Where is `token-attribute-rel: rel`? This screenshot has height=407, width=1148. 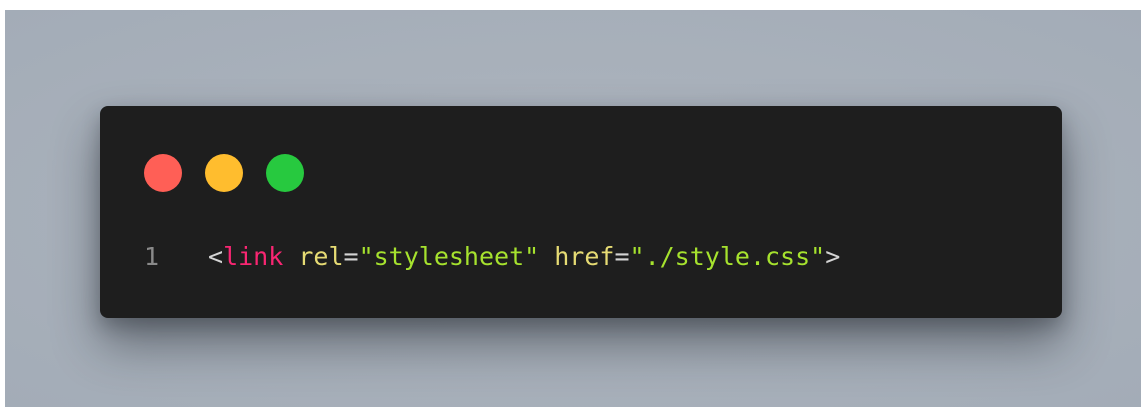 token-attribute-rel: rel is located at coordinates (321, 256).